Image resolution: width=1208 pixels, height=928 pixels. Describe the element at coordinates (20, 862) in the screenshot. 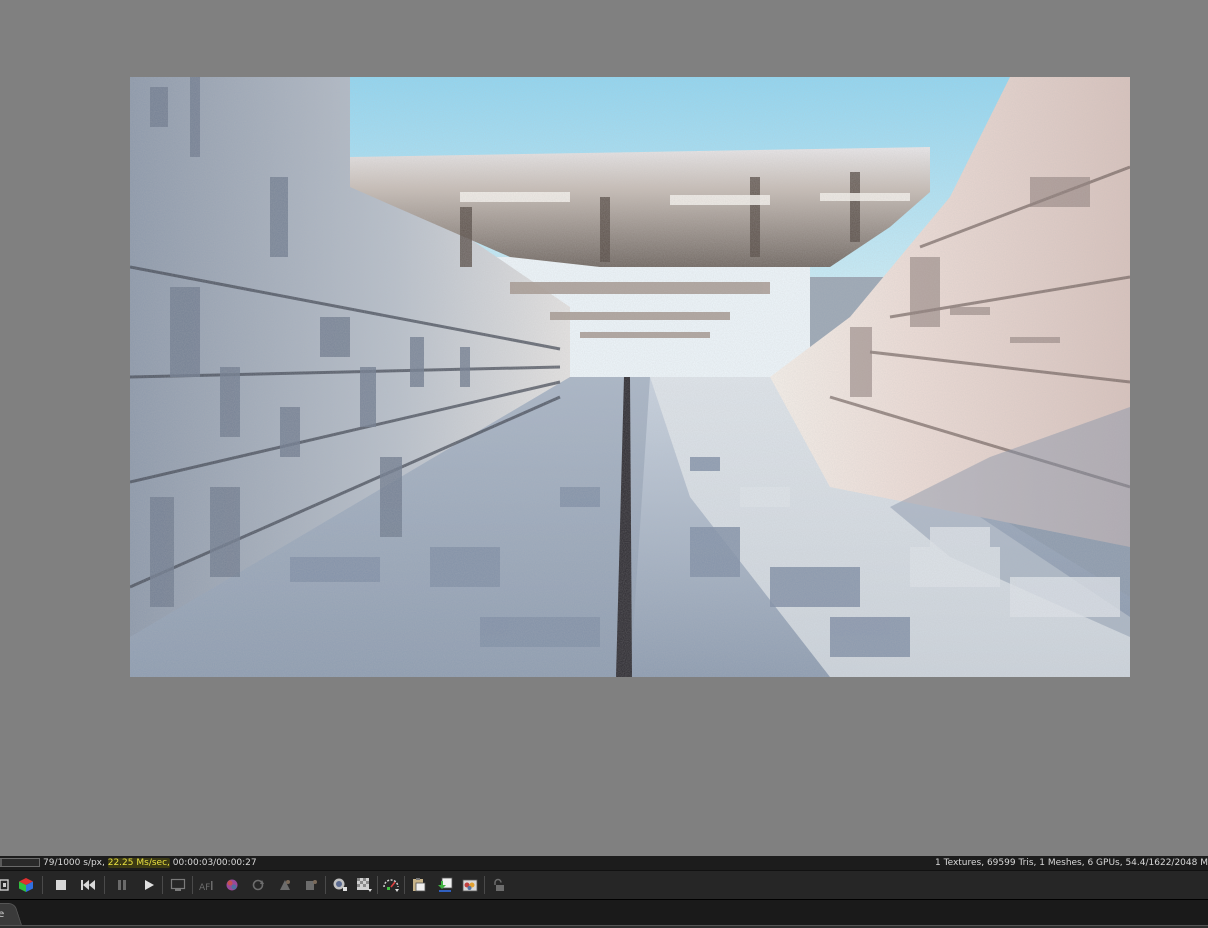

I see `render-progress-bar` at that location.